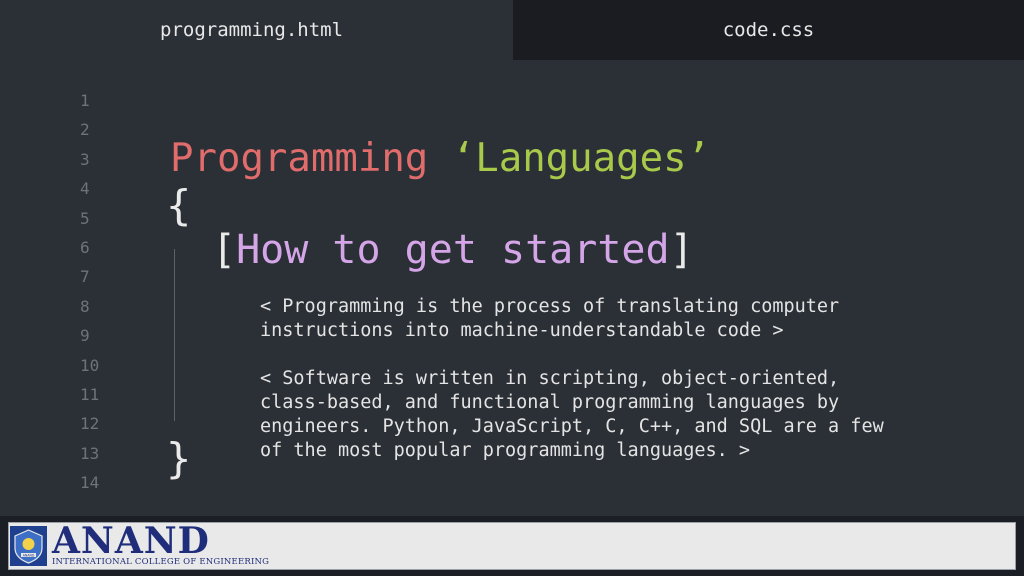  Describe the element at coordinates (90, 365) in the screenshot. I see `line-number: 10` at that location.